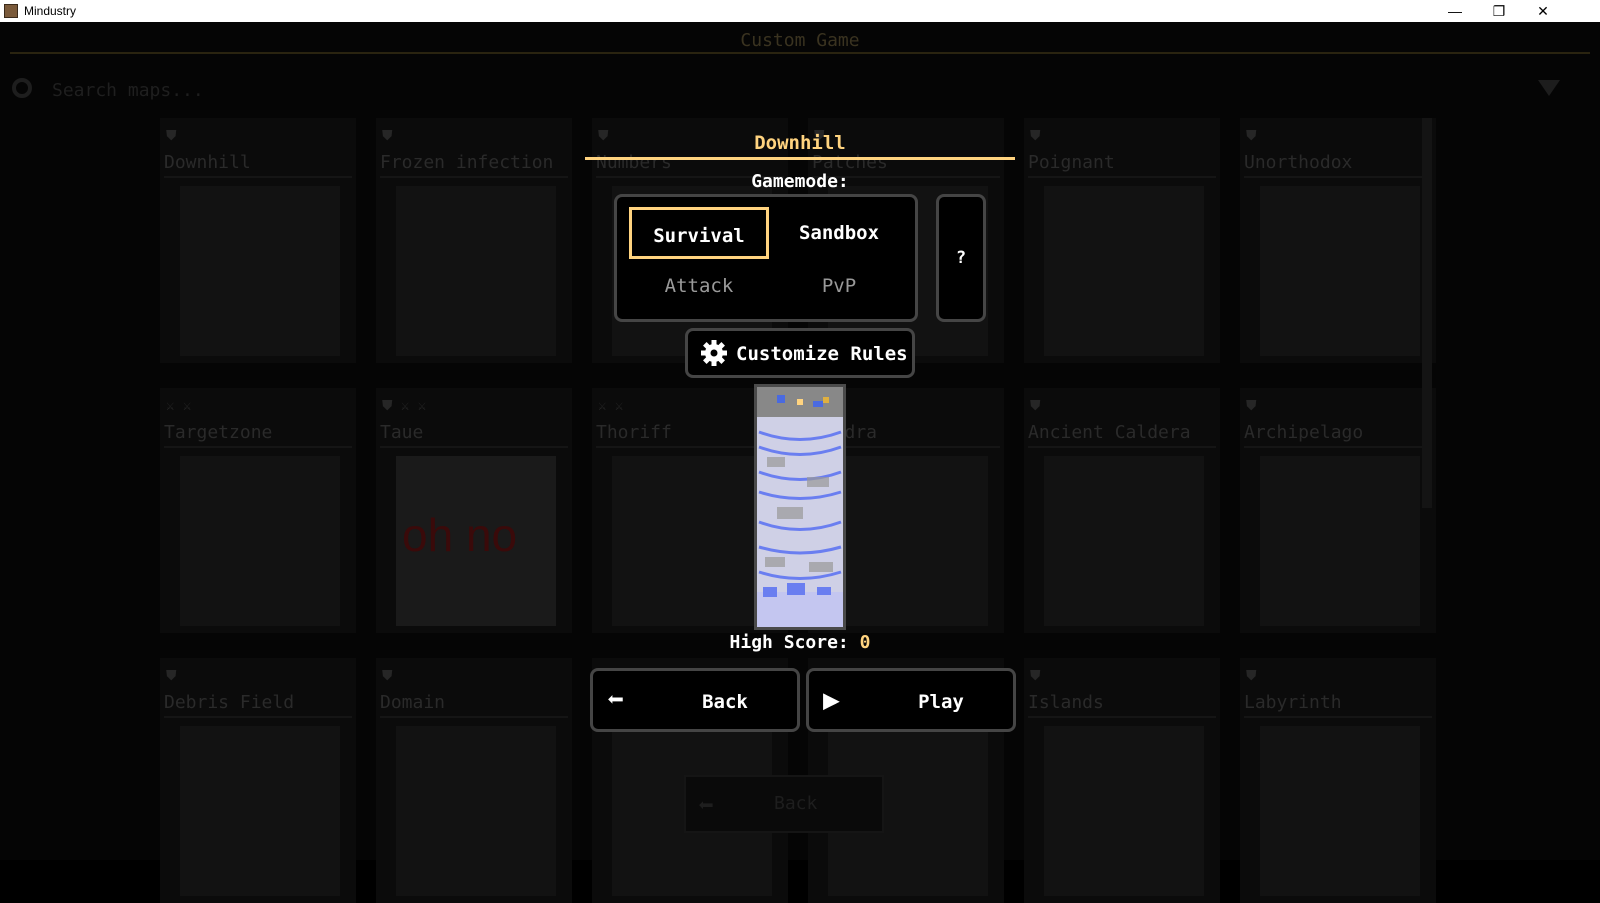 The image size is (1600, 903). I want to click on gamemode-help-button: ?, so click(961, 258).